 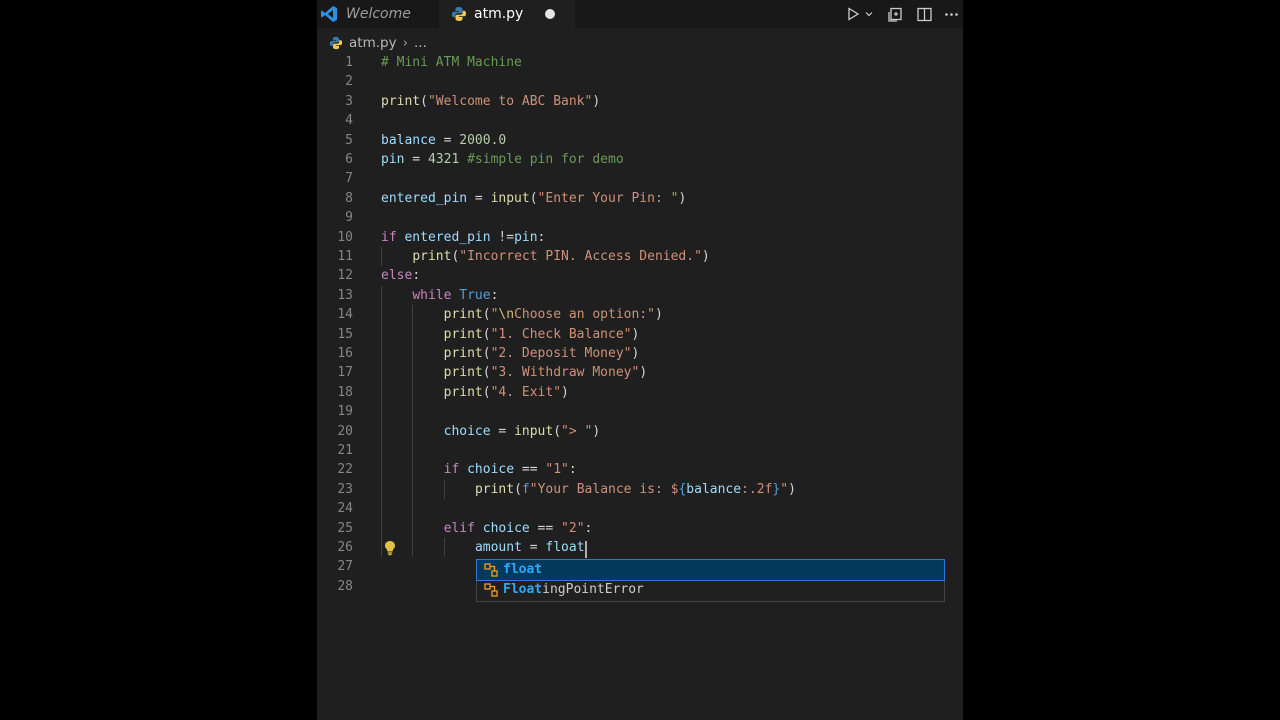 What do you see at coordinates (397, 276) in the screenshot?
I see `code-token: else` at bounding box center [397, 276].